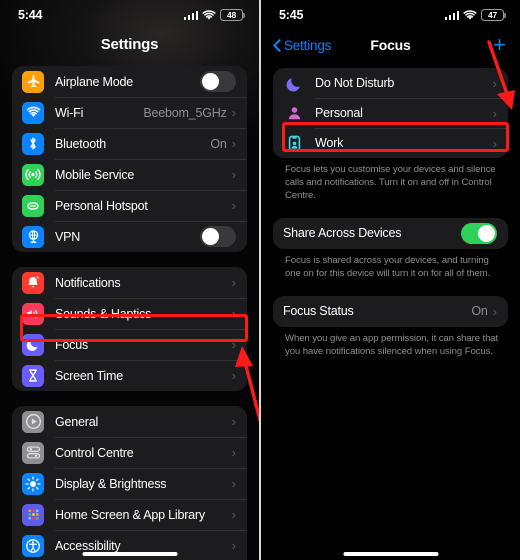  Describe the element at coordinates (94, 81) in the screenshot. I see `row-label: Airplane Mode` at that location.